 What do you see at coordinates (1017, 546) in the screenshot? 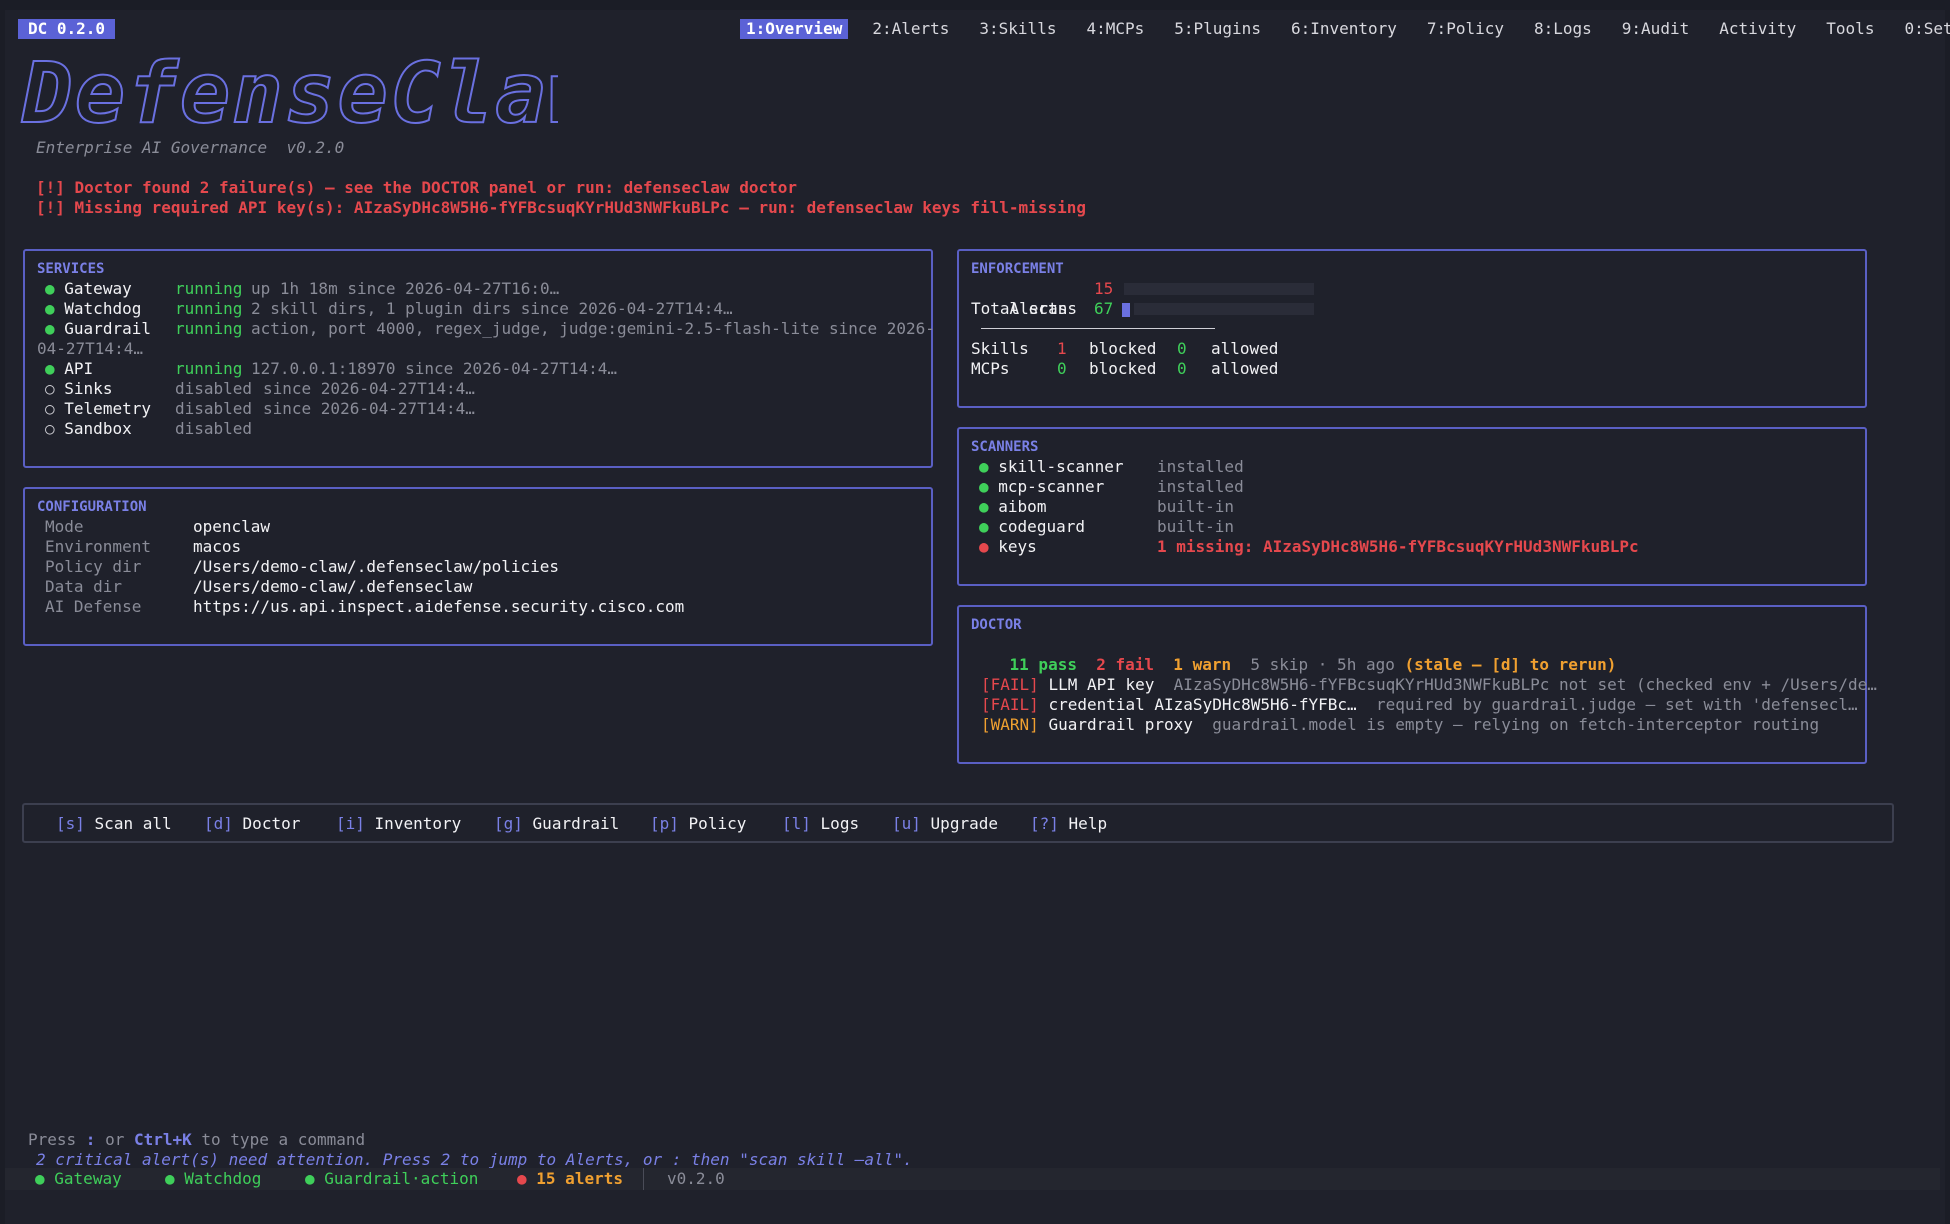
I see `scanner-name: keys` at bounding box center [1017, 546].